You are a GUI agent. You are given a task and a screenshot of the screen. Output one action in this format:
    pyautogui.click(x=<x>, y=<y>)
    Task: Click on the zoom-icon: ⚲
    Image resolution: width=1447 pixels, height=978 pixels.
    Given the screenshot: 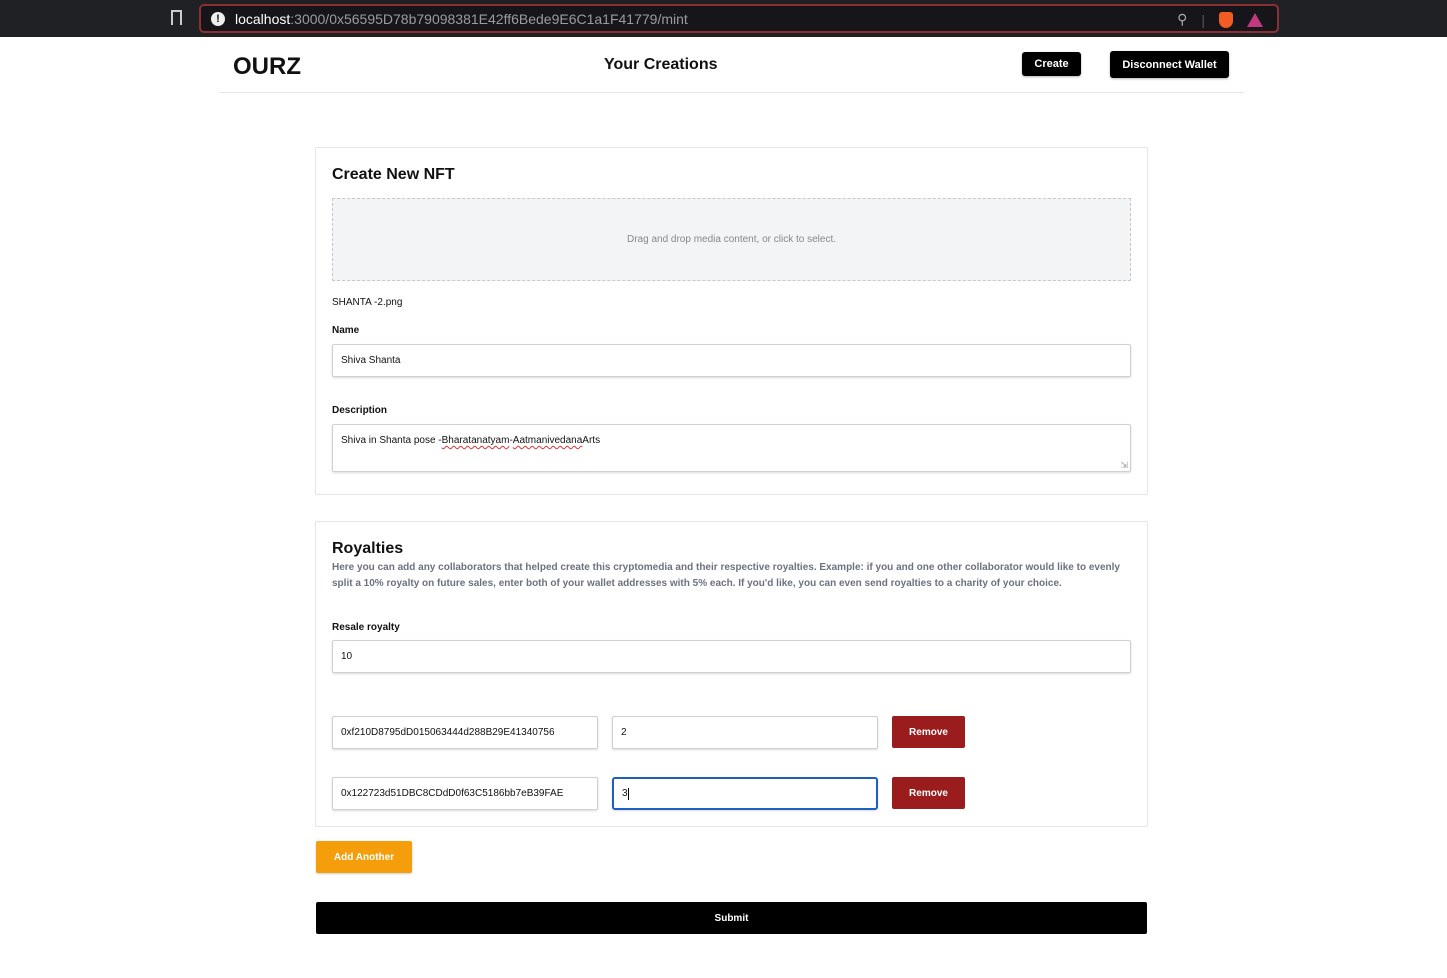 What is the action you would take?
    pyautogui.click(x=1182, y=19)
    